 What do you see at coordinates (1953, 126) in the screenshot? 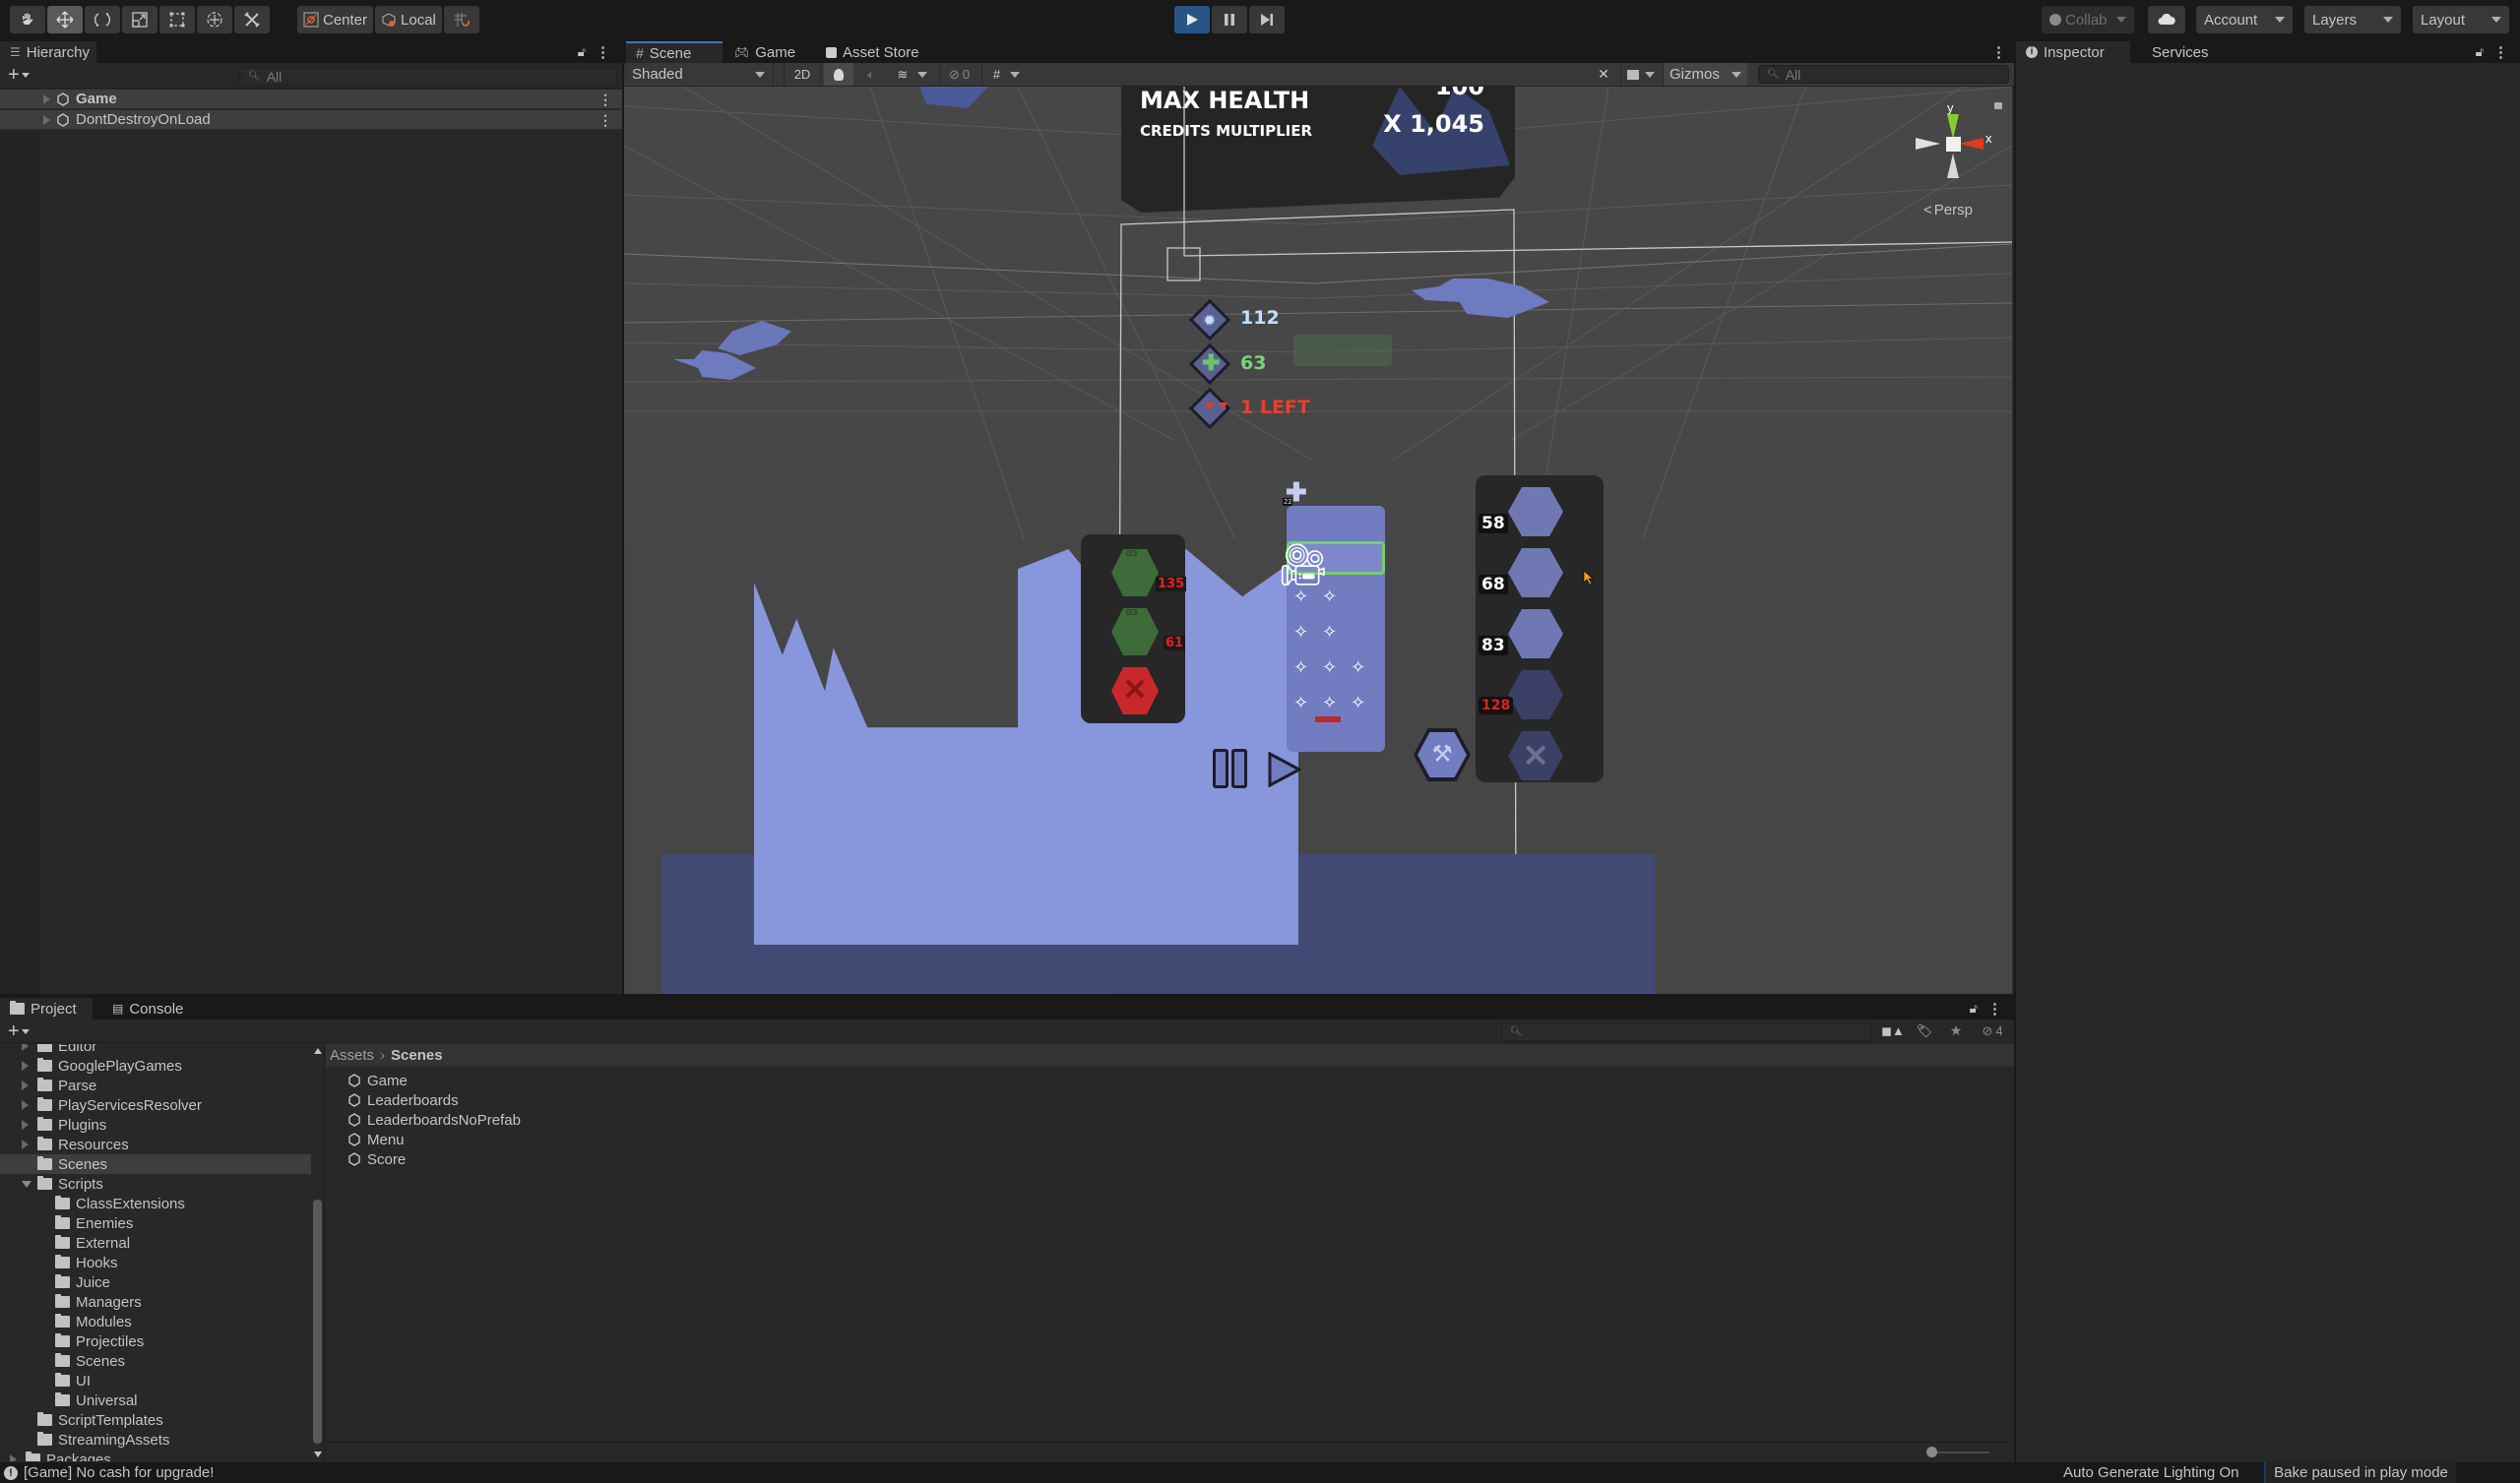
I see `y-axis-cone` at bounding box center [1953, 126].